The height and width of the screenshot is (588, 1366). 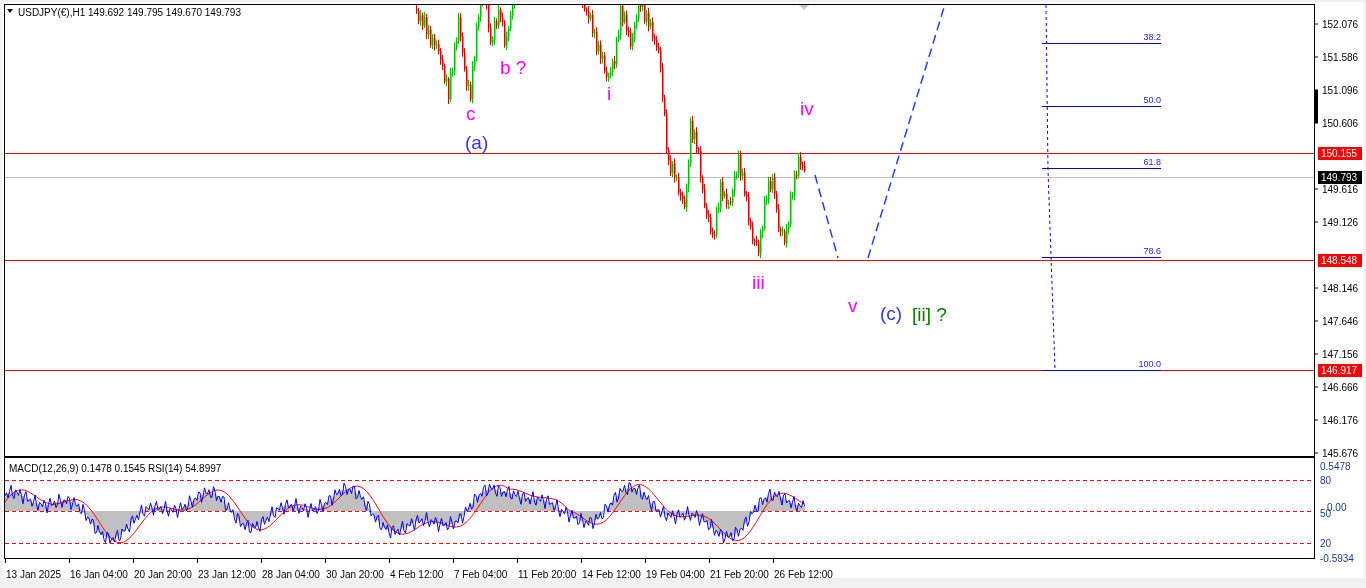 What do you see at coordinates (1340, 260) in the screenshot?
I see `price-tag: 148.548` at bounding box center [1340, 260].